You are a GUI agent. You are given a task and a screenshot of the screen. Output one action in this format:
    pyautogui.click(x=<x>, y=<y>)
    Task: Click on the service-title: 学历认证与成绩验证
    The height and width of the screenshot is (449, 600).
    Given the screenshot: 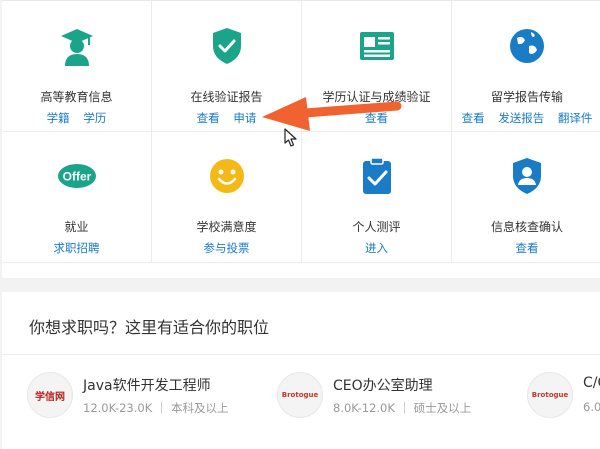 What is the action you would take?
    pyautogui.click(x=376, y=97)
    